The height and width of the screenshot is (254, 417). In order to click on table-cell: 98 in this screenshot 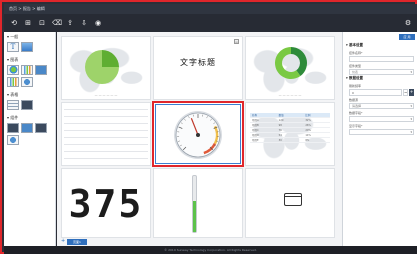, I will do `click(280, 125)`.